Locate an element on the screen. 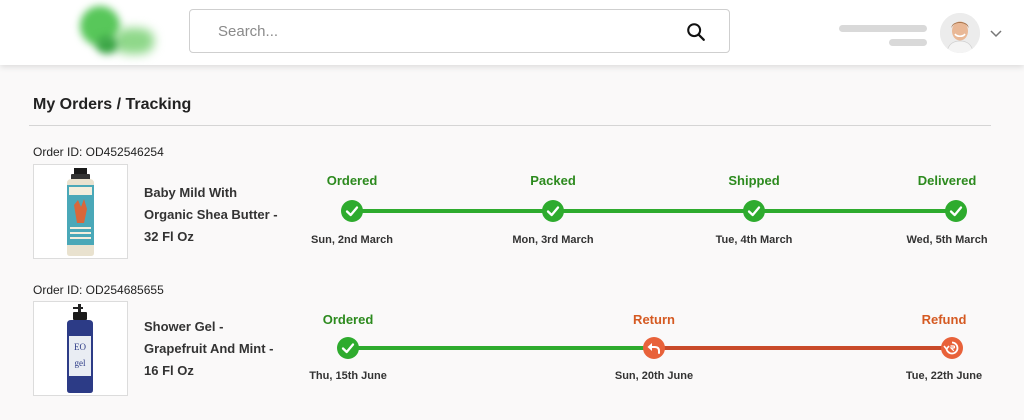  search-bar is located at coordinates (459, 31).